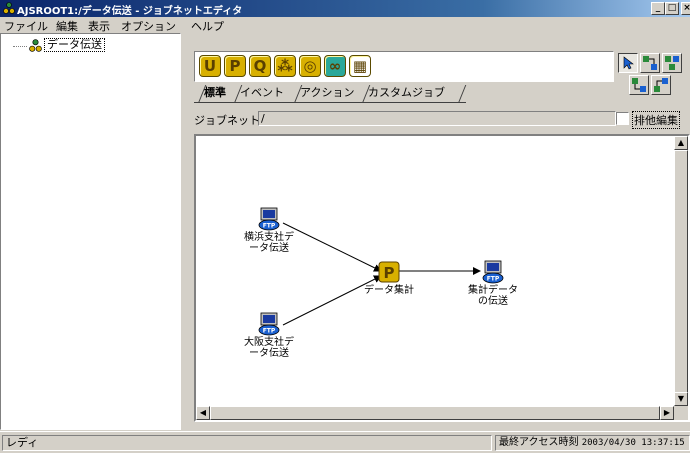  I want to click on q-unit-icon: Q, so click(260, 66).